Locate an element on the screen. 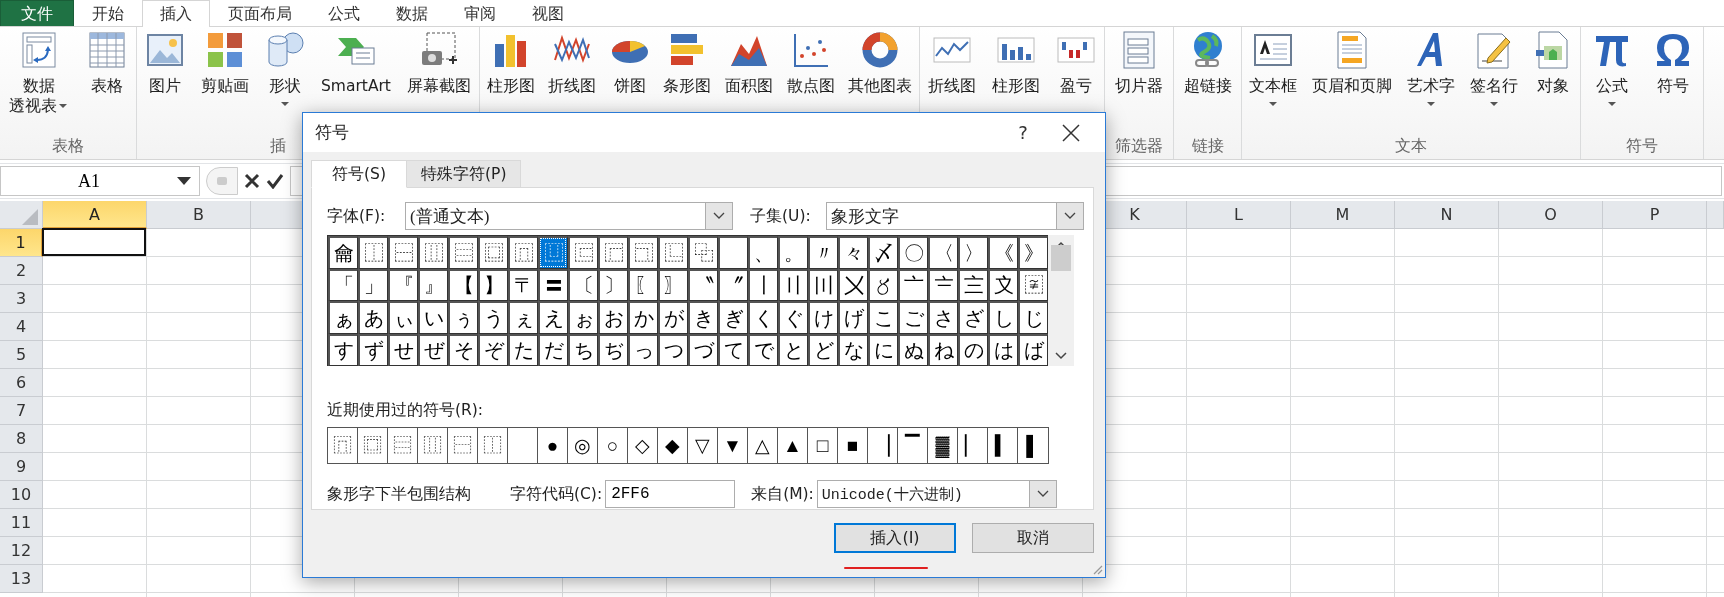 This screenshot has width=1724, height=597. field-label: 字体(F): is located at coordinates (357, 216).